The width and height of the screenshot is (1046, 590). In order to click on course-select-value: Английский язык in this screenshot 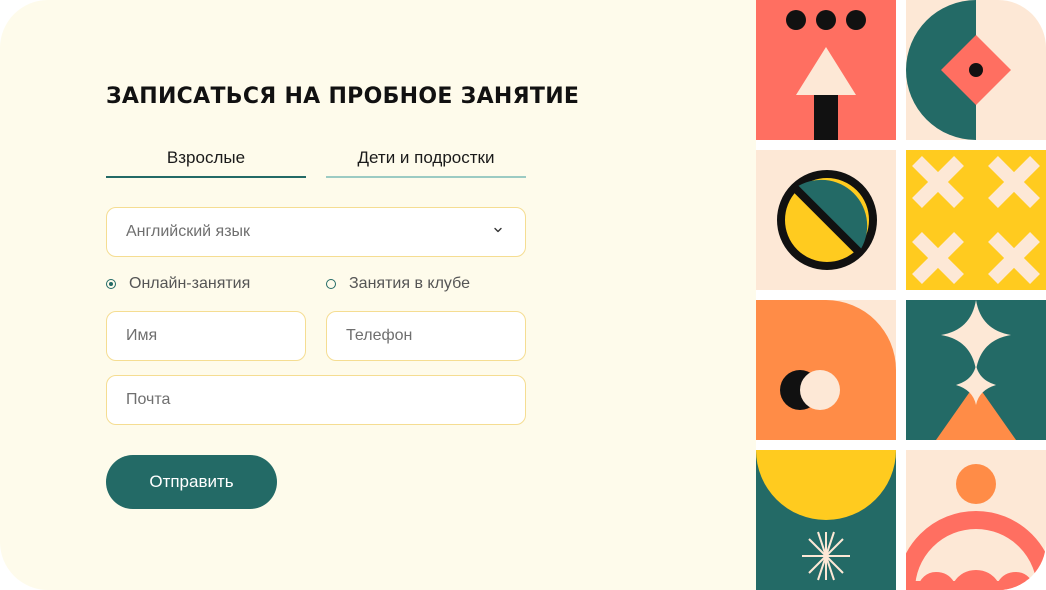, I will do `click(188, 231)`.